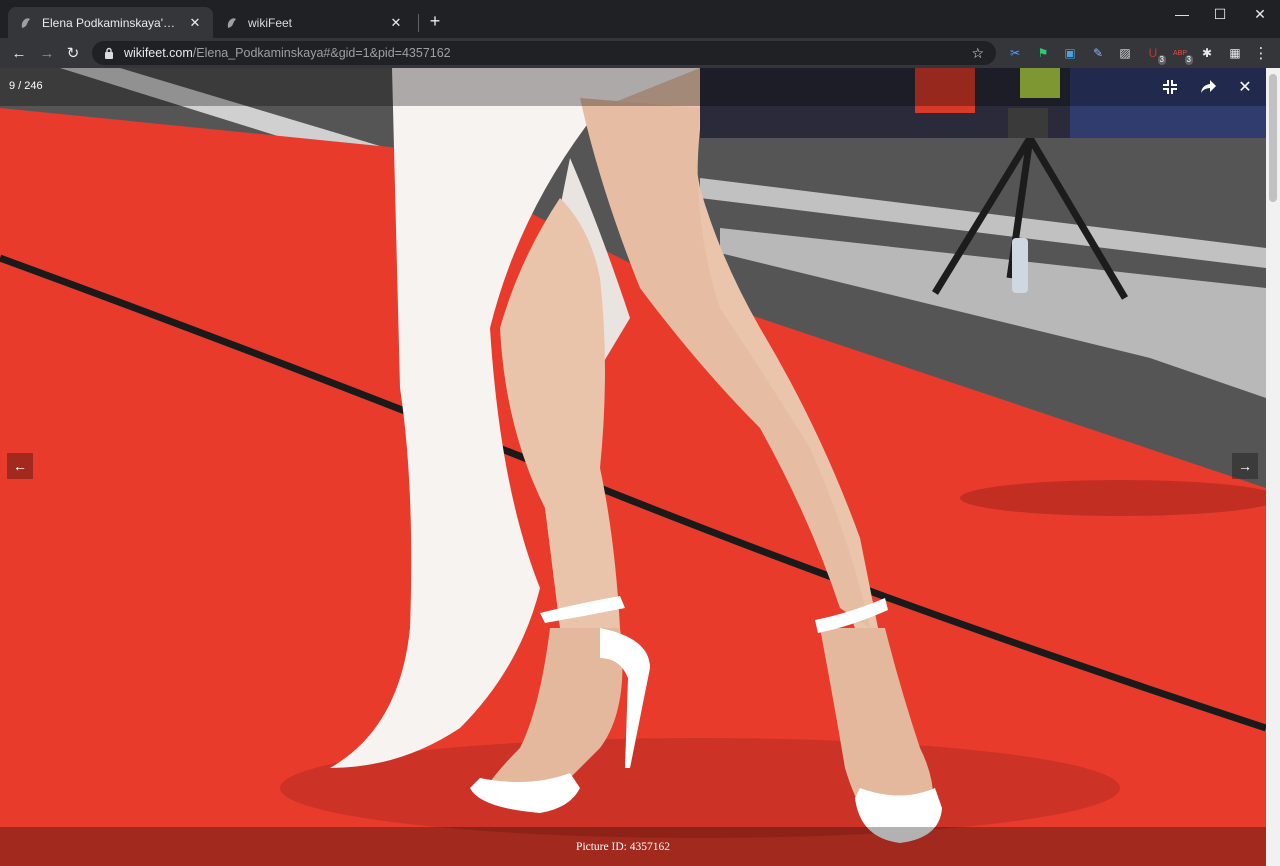  I want to click on viewer-top-bar: 9 / 246 ✕, so click(633, 87).